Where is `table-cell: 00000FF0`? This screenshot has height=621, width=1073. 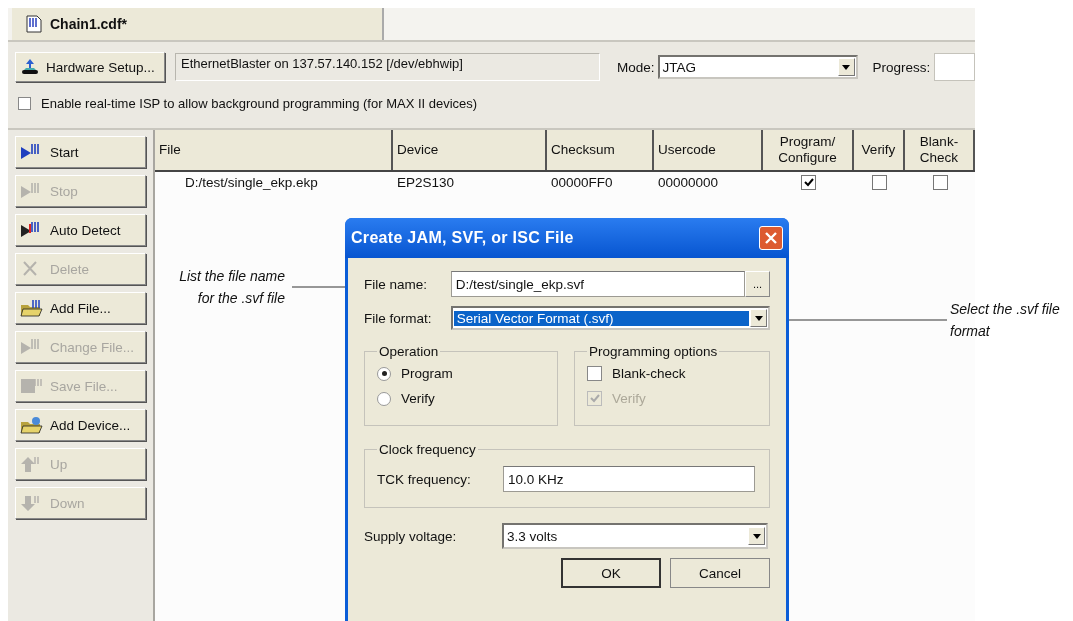
table-cell: 00000FF0 is located at coordinates (582, 182).